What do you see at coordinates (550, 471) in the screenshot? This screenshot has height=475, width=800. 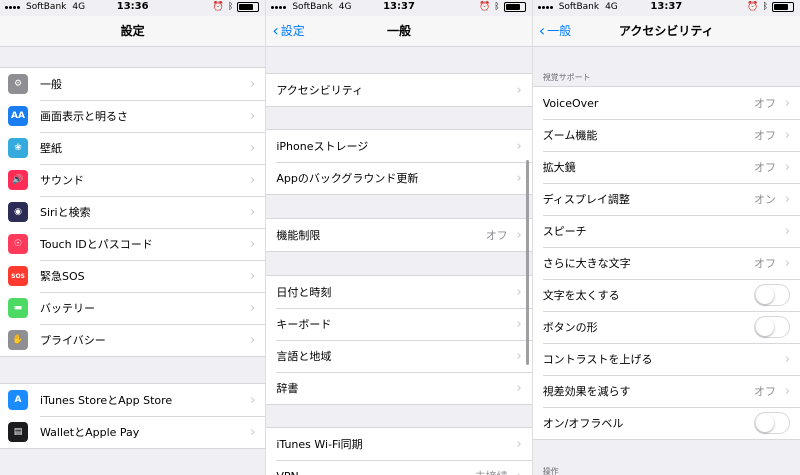 I see `section-header-interaction: 操作` at bounding box center [550, 471].